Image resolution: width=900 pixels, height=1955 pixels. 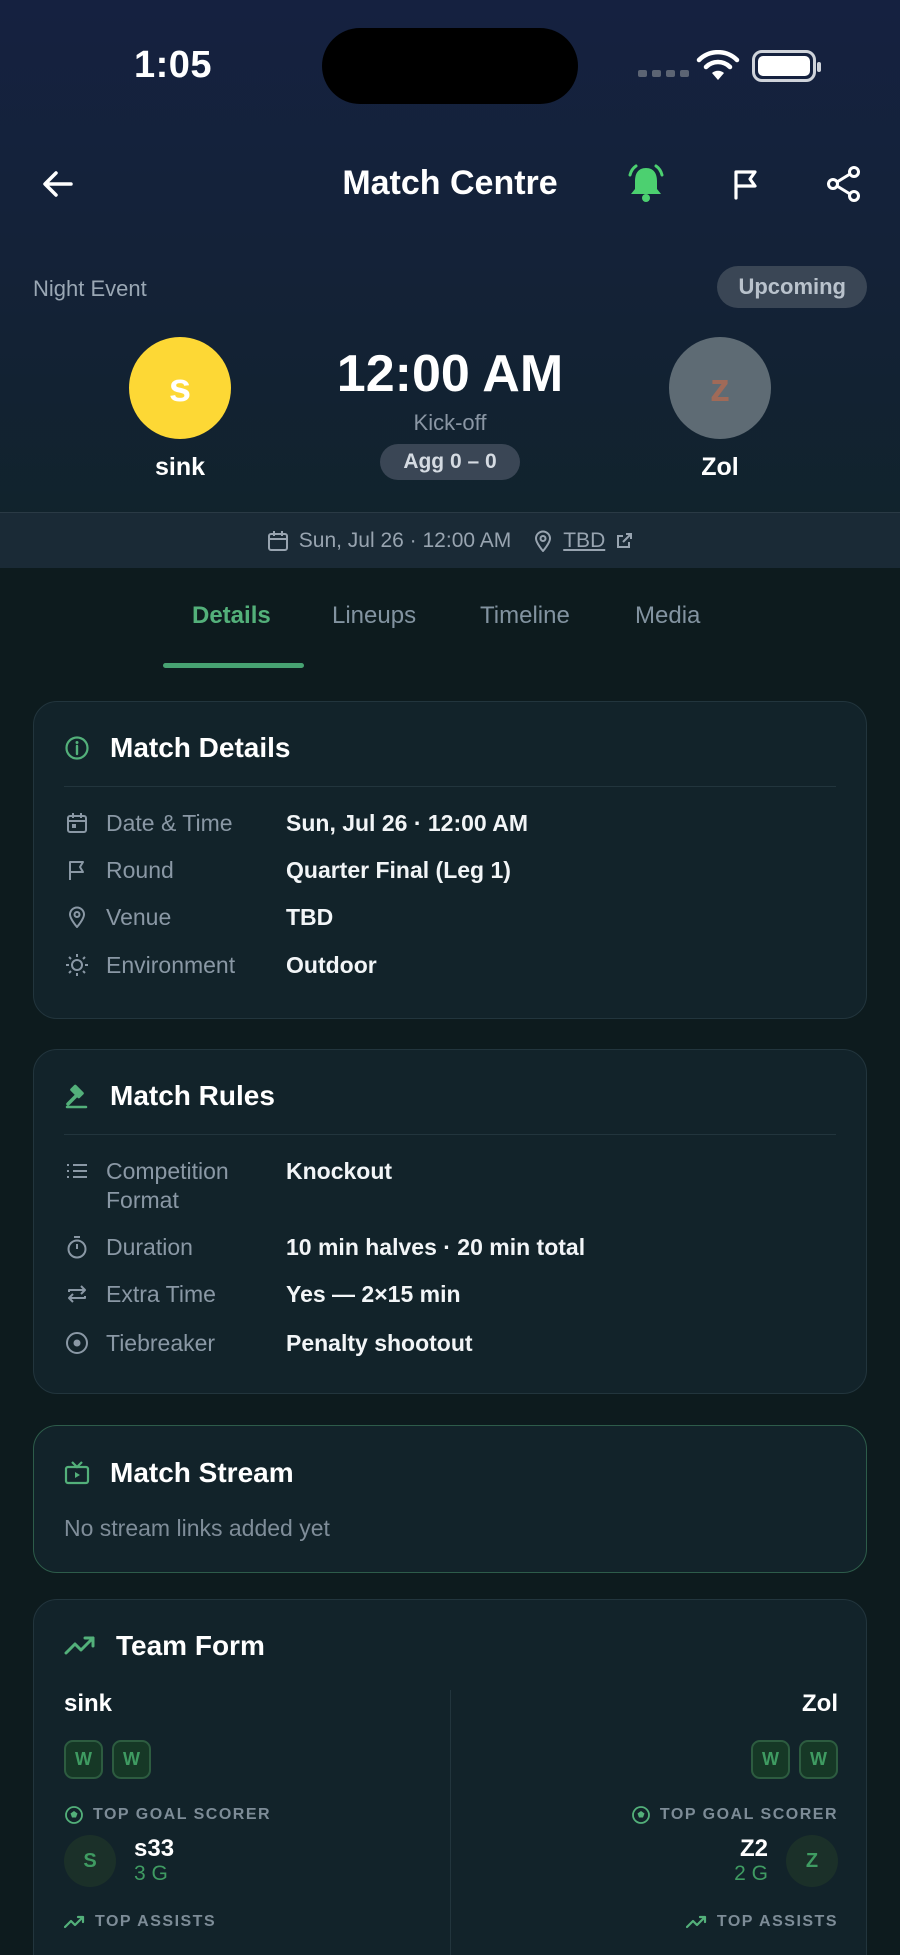 What do you see at coordinates (812, 1861) in the screenshot?
I see `avatar: Z` at bounding box center [812, 1861].